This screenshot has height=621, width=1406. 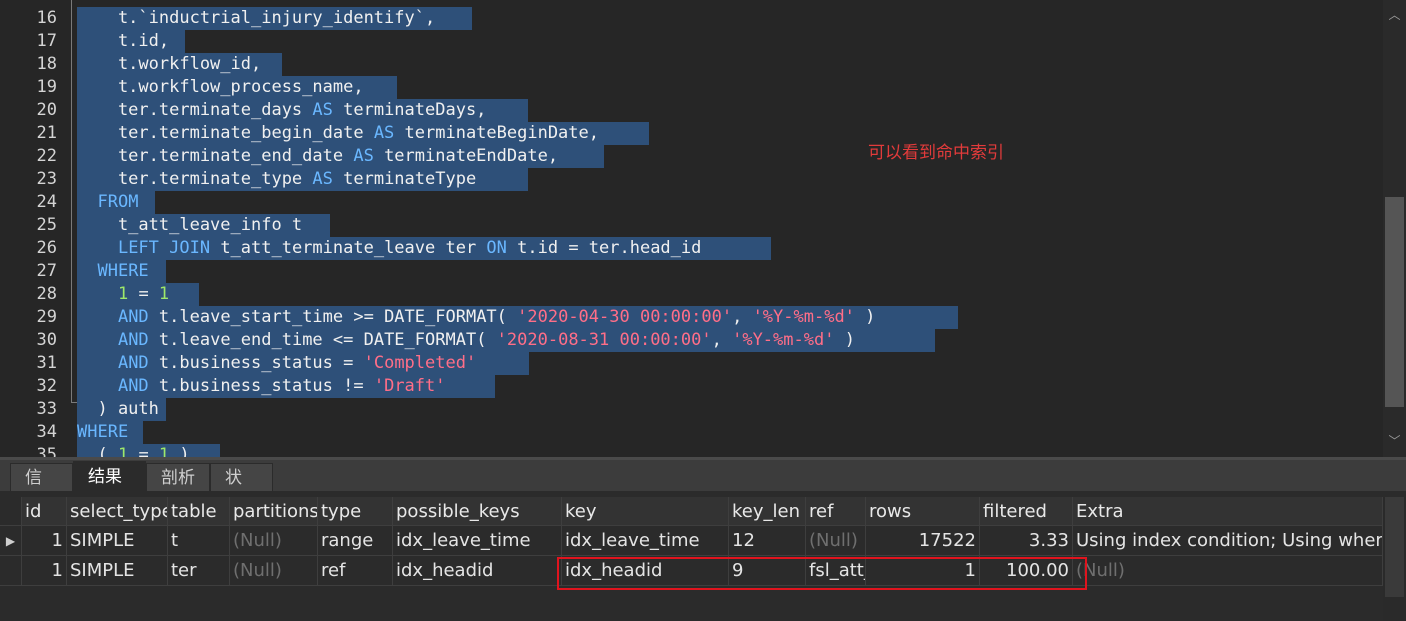 I want to click on sql-string: '2020-08-31 00:00:00', so click(x=604, y=340).